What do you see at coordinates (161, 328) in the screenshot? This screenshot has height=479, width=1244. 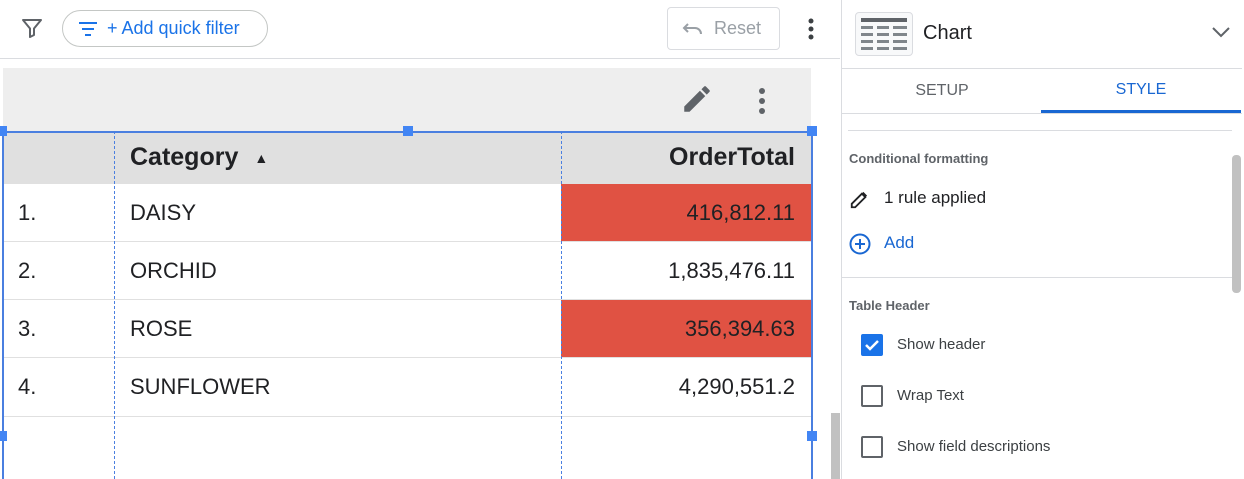 I see `category-cell: ROSE` at bounding box center [161, 328].